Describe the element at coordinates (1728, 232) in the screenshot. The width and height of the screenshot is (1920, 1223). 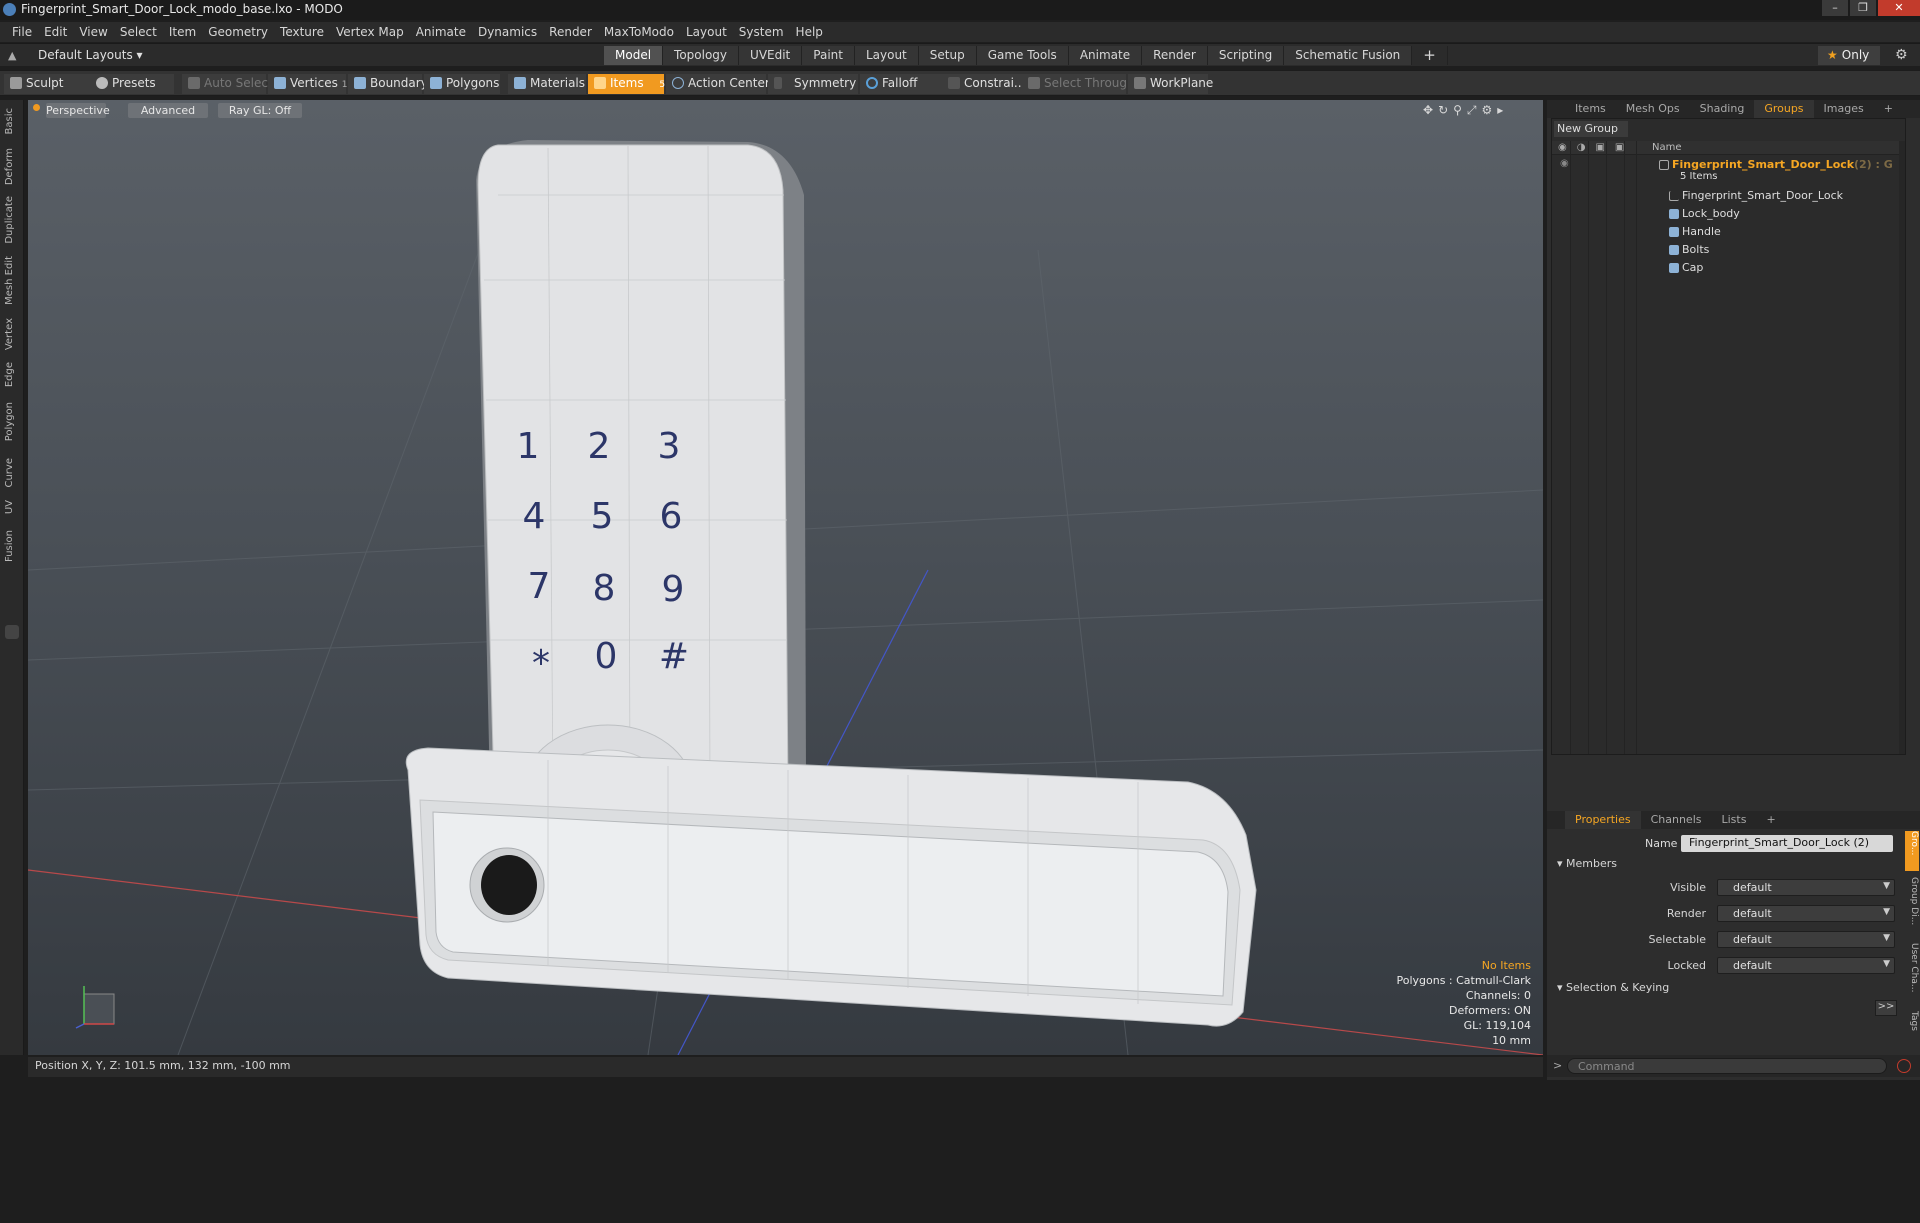
I see `list-item: Handle` at that location.